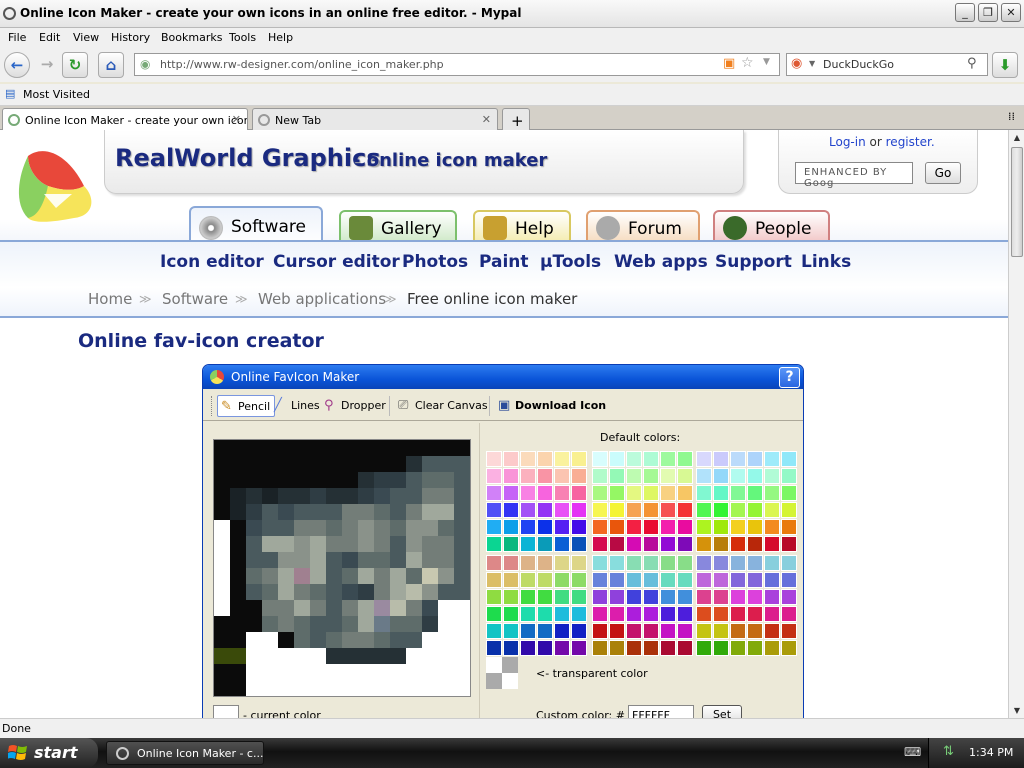 This screenshot has height=768, width=1024. What do you see at coordinates (111, 65) in the screenshot?
I see `home-button: ⌂` at bounding box center [111, 65].